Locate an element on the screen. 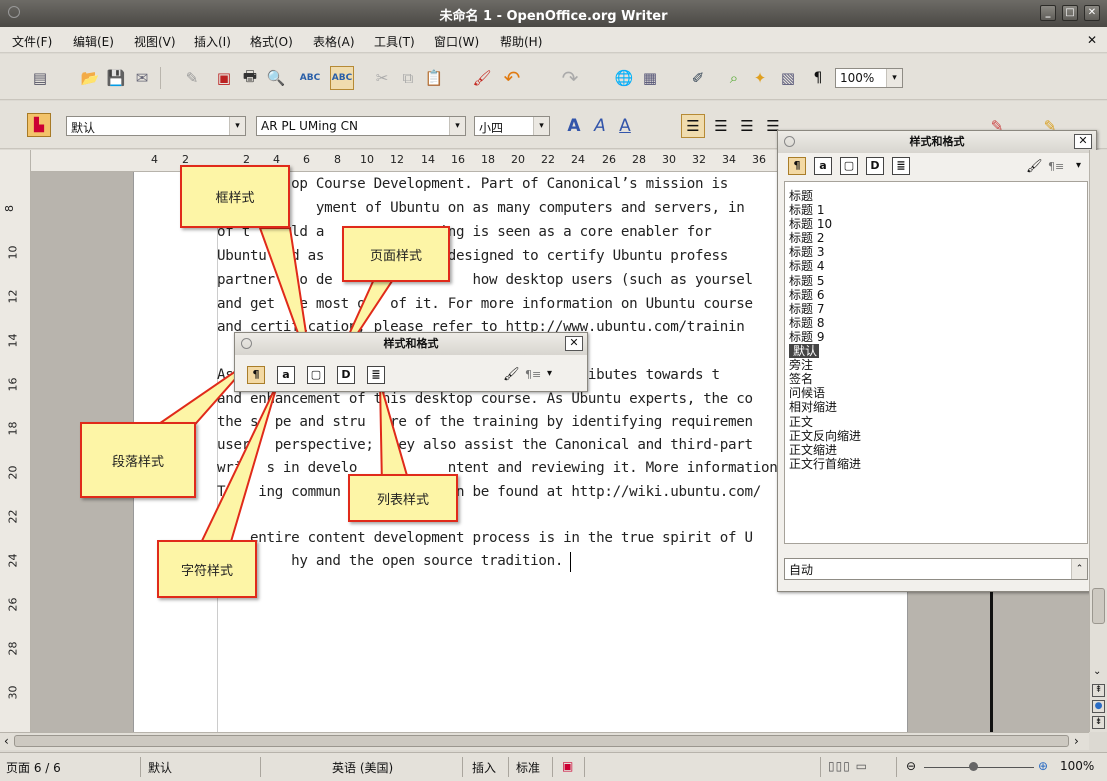  style-list-item: 标题 1 is located at coordinates (936, 210).